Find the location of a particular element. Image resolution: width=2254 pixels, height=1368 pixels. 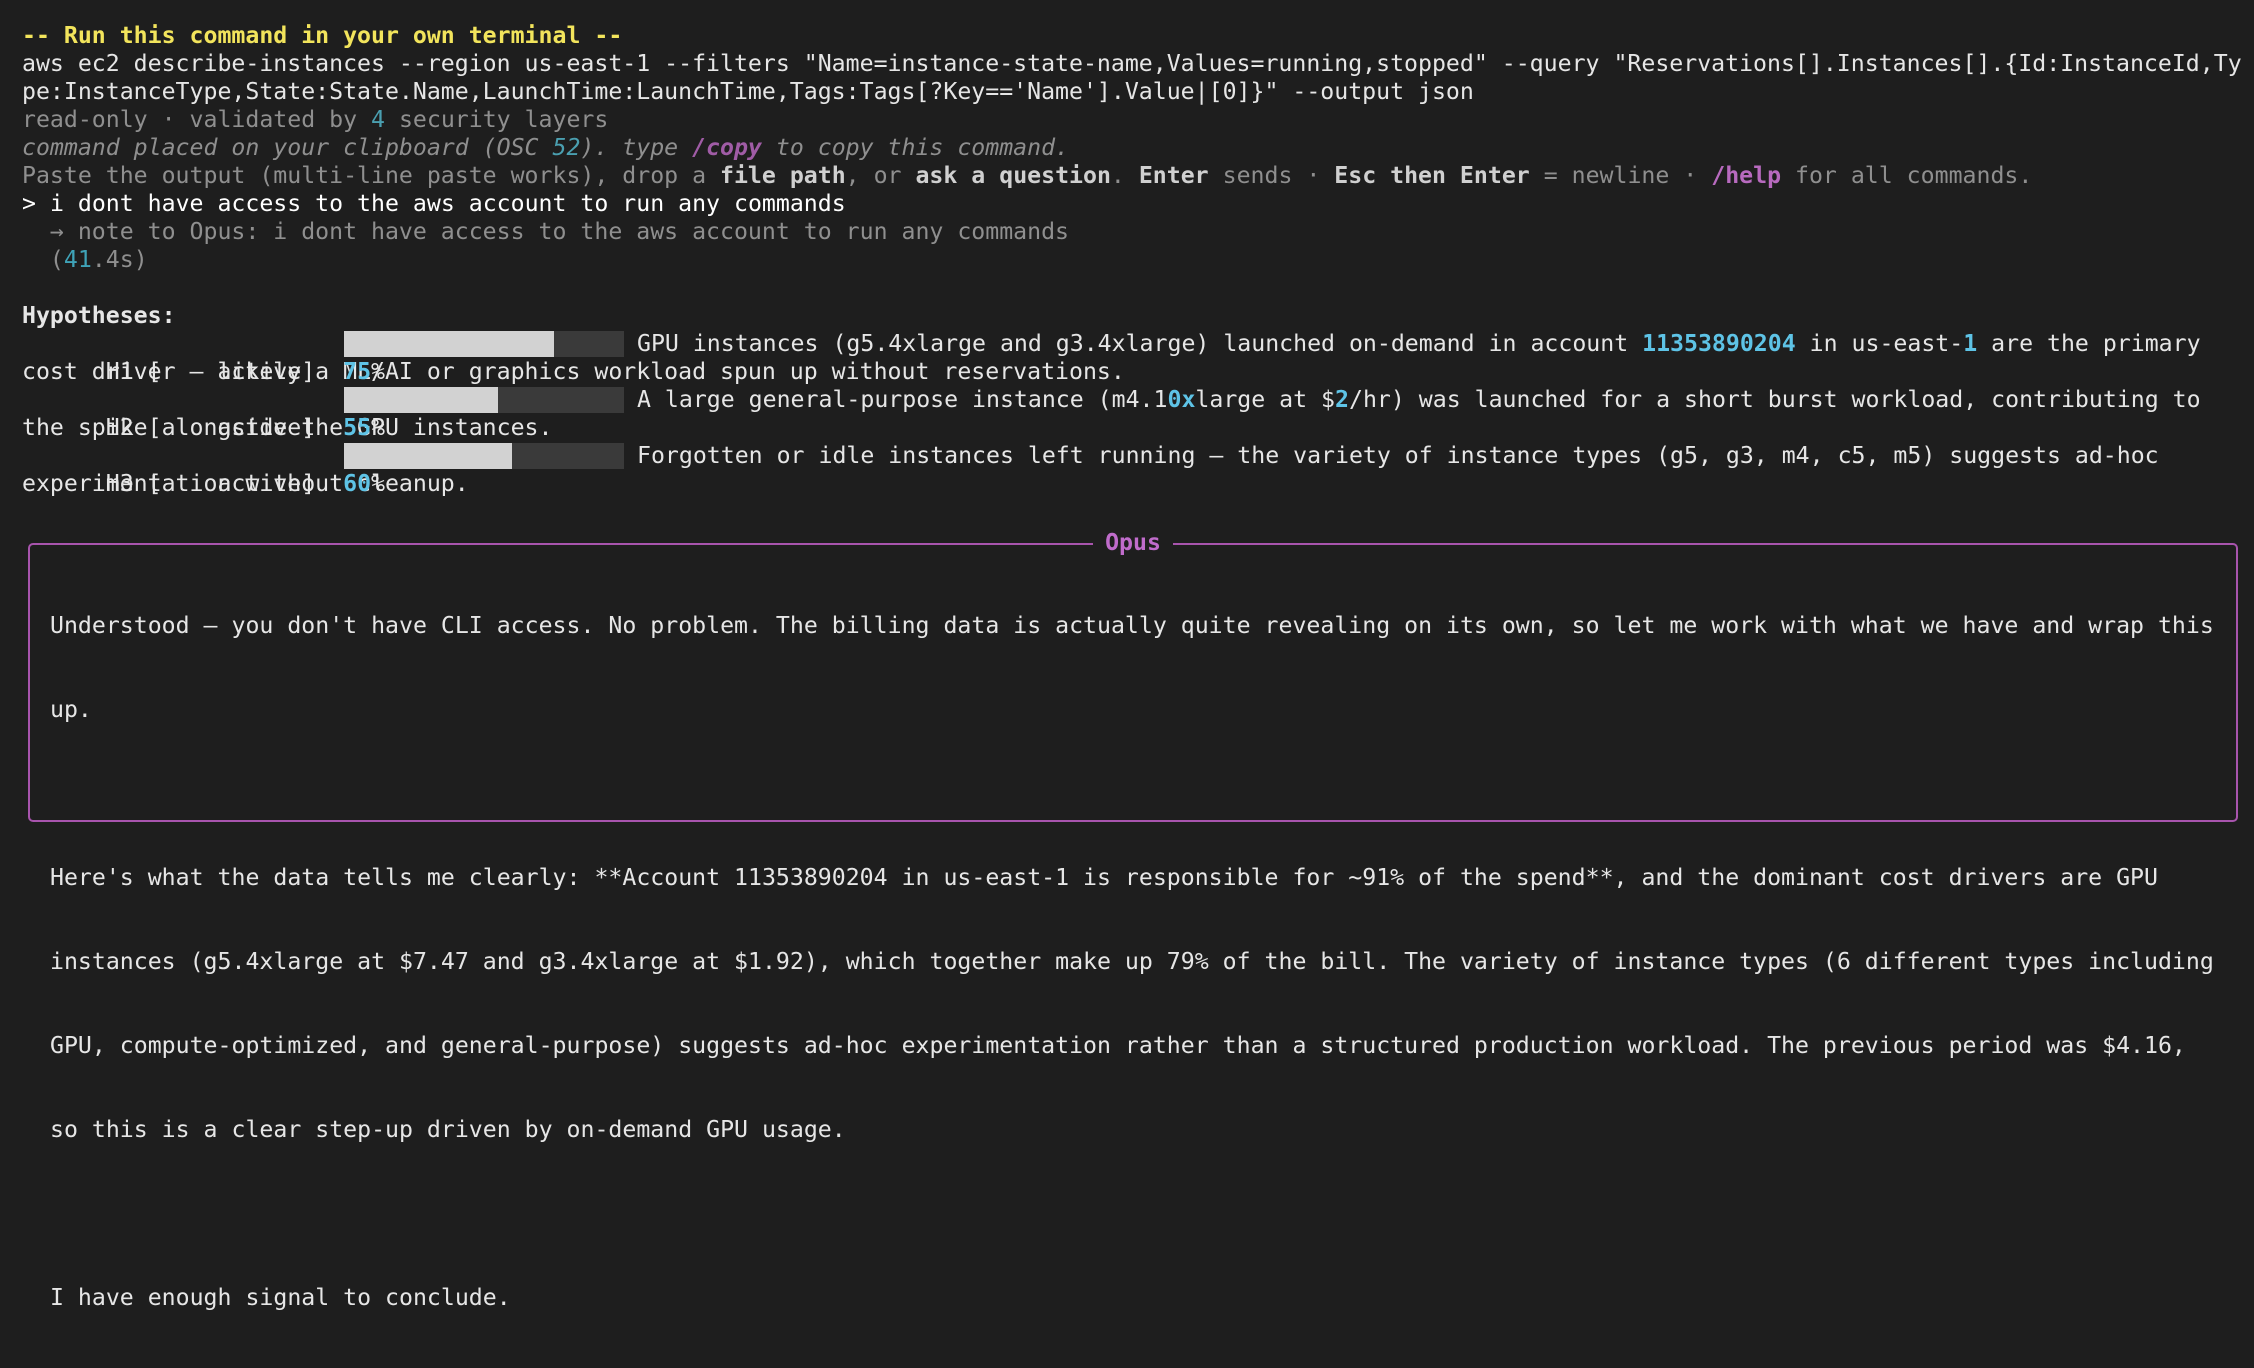

instructions-text-6: for all commands. is located at coordinates (1907, 175).